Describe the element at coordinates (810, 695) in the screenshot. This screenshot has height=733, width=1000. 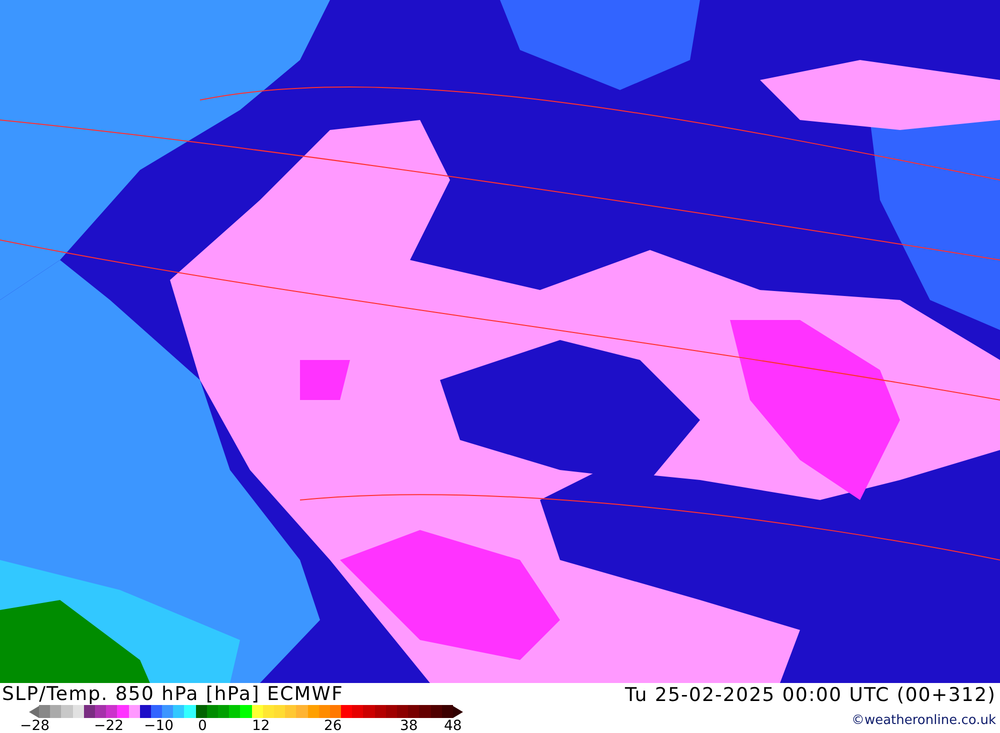
I see `valid-time: Tu 25-02-2025 00:00 UTC (00+312)` at that location.